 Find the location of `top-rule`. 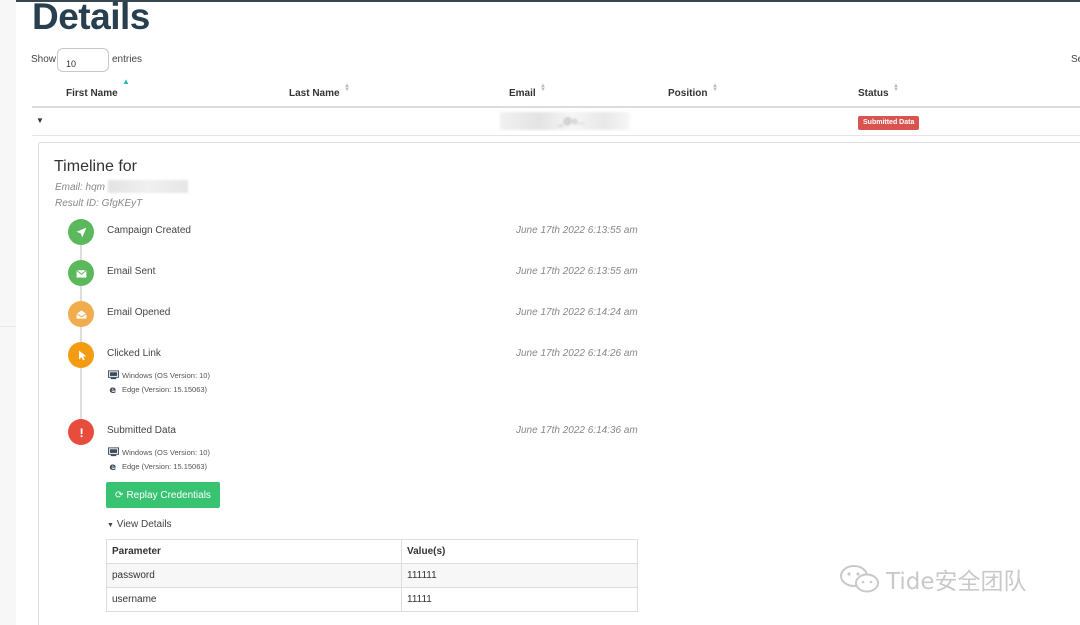

top-rule is located at coordinates (540, 1).